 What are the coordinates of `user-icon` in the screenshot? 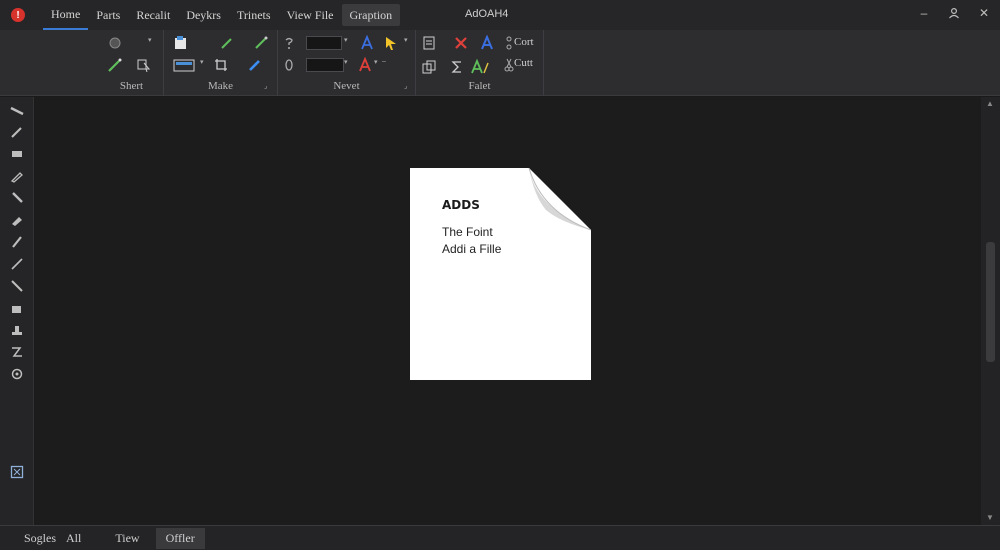 It's located at (954, 13).